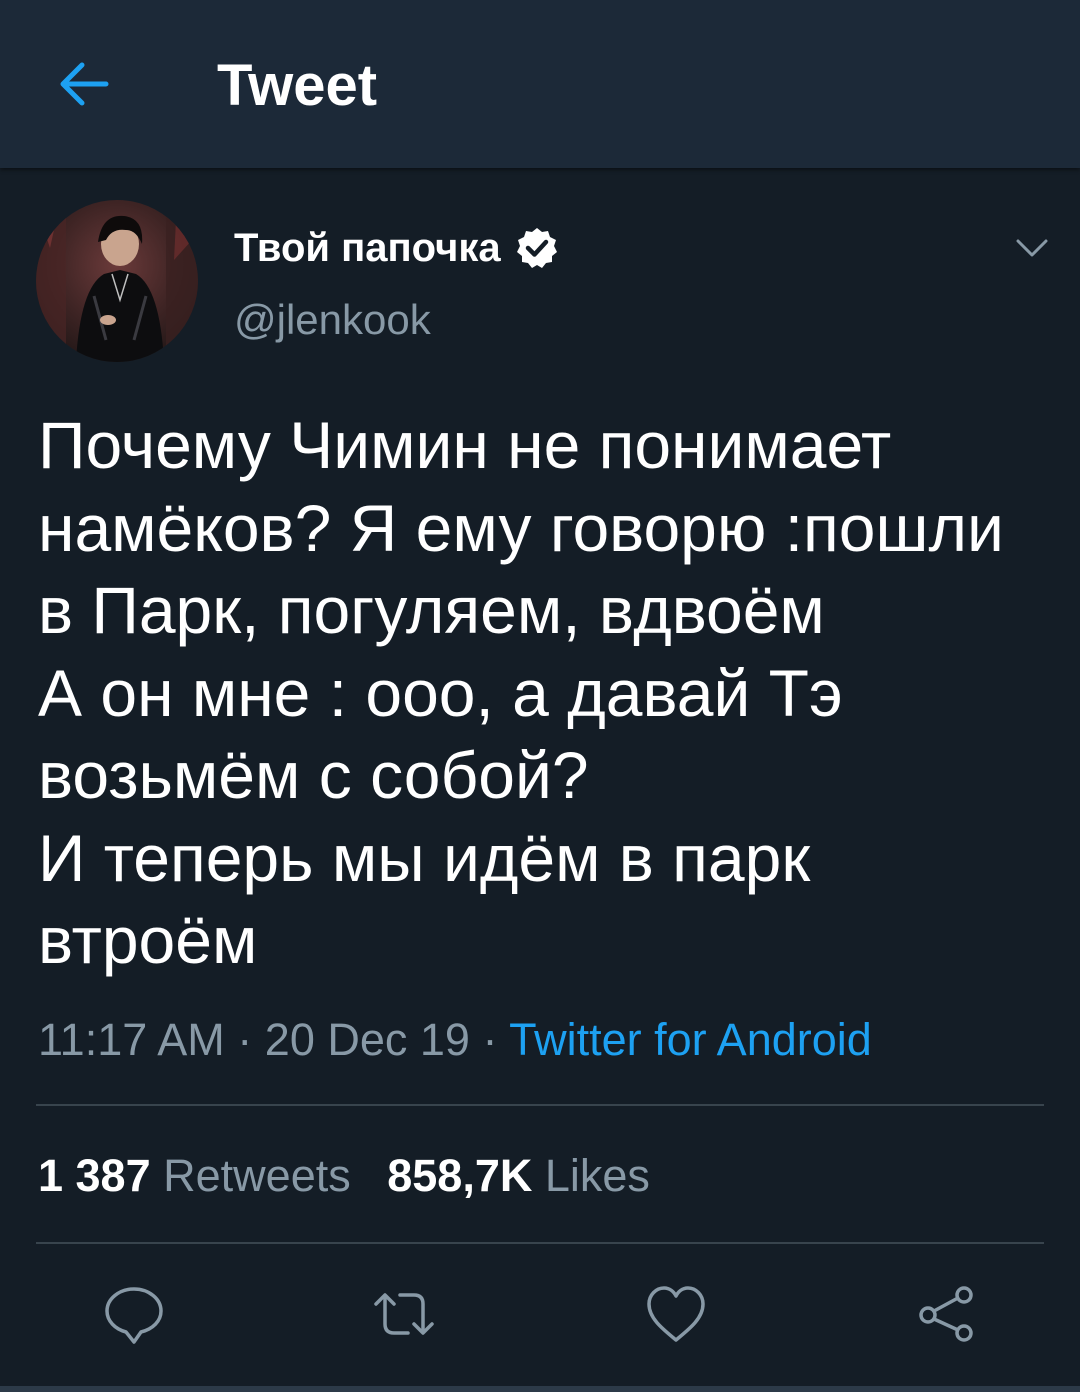  Describe the element at coordinates (148, 940) in the screenshot. I see `tweet-text-line: втроём` at that location.